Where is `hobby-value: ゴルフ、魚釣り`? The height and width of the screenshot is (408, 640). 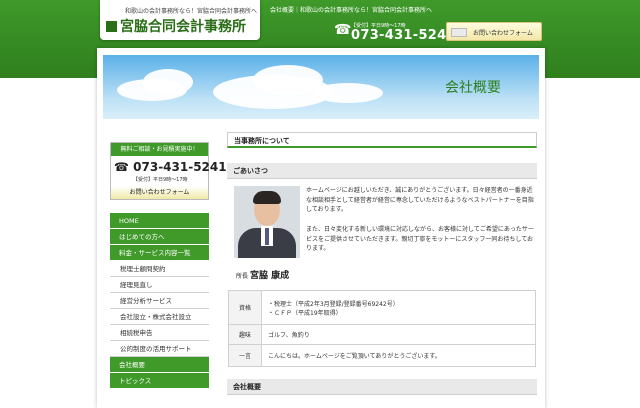 hobby-value: ゴルフ、魚釣り is located at coordinates (398, 334).